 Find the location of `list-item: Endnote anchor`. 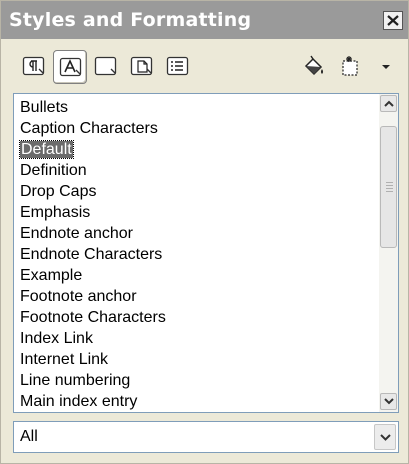

list-item: Endnote anchor is located at coordinates (76, 234).